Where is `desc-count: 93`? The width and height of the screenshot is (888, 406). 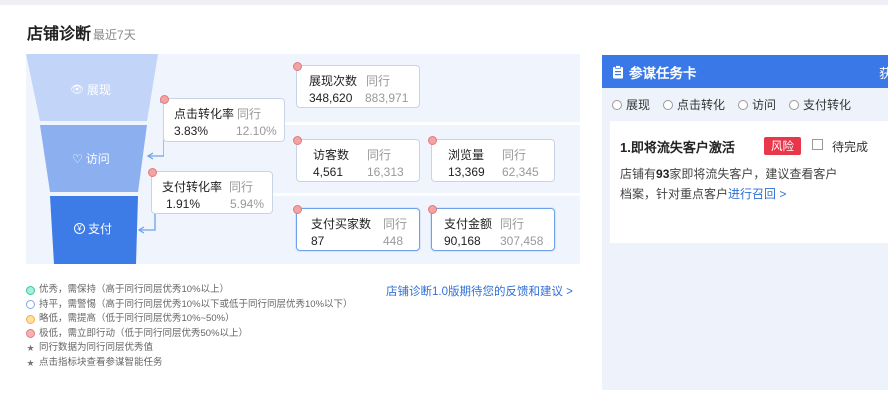 desc-count: 93 is located at coordinates (663, 174).